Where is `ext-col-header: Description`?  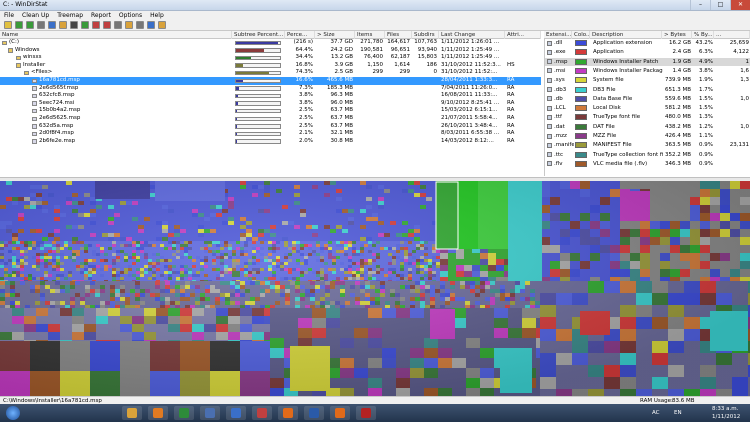 ext-col-header: Description is located at coordinates (626, 35).